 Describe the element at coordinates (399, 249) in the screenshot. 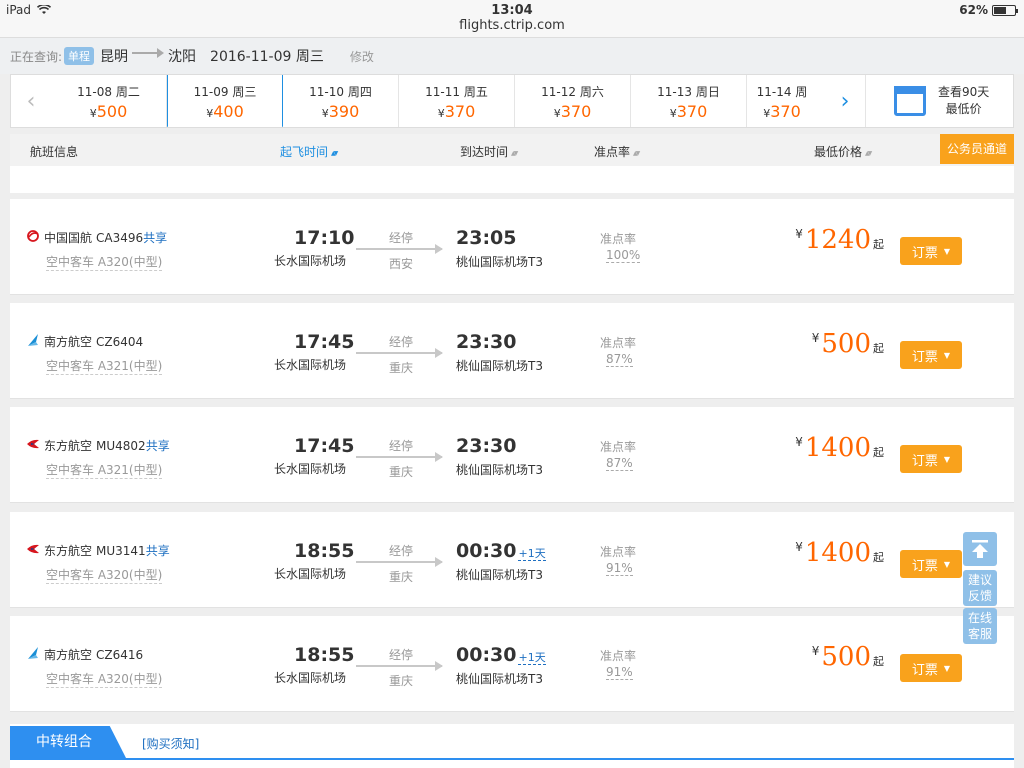

I see `route-arrow-icon` at that location.